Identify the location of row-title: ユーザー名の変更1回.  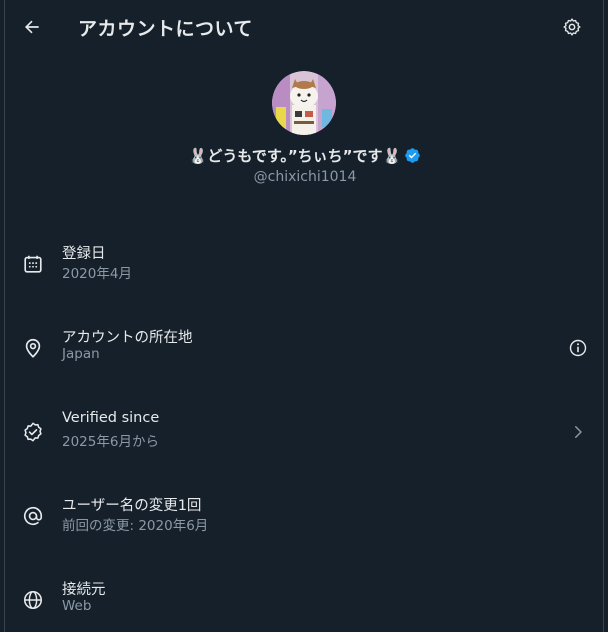
(132, 506).